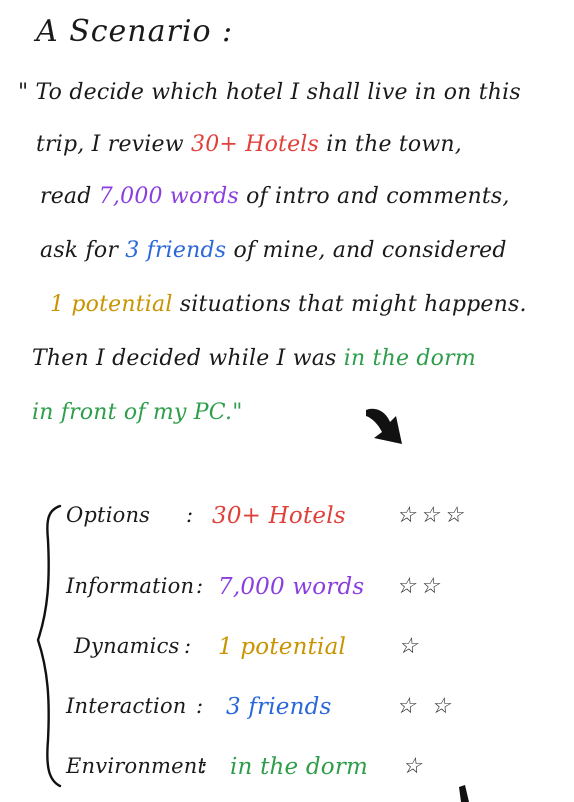 The width and height of the screenshot is (574, 802). I want to click on row-label: Information, so click(130, 586).